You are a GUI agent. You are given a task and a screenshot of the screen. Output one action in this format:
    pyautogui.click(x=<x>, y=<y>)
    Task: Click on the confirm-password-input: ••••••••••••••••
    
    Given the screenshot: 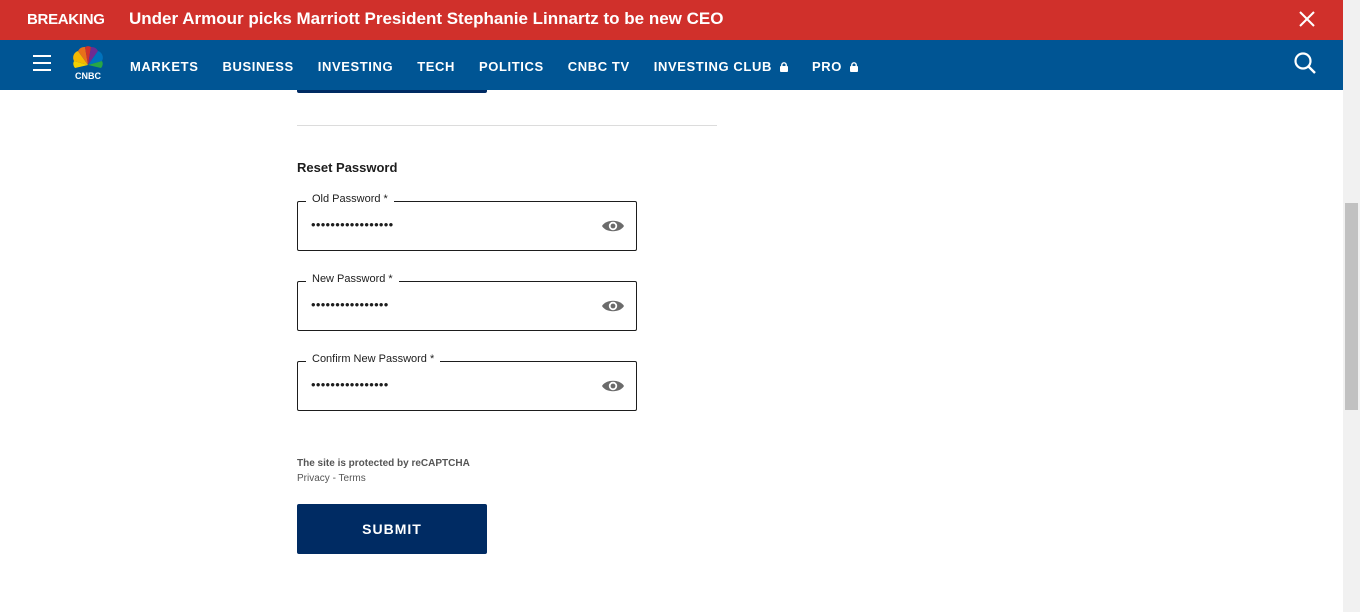 What is the action you would take?
    pyautogui.click(x=446, y=384)
    